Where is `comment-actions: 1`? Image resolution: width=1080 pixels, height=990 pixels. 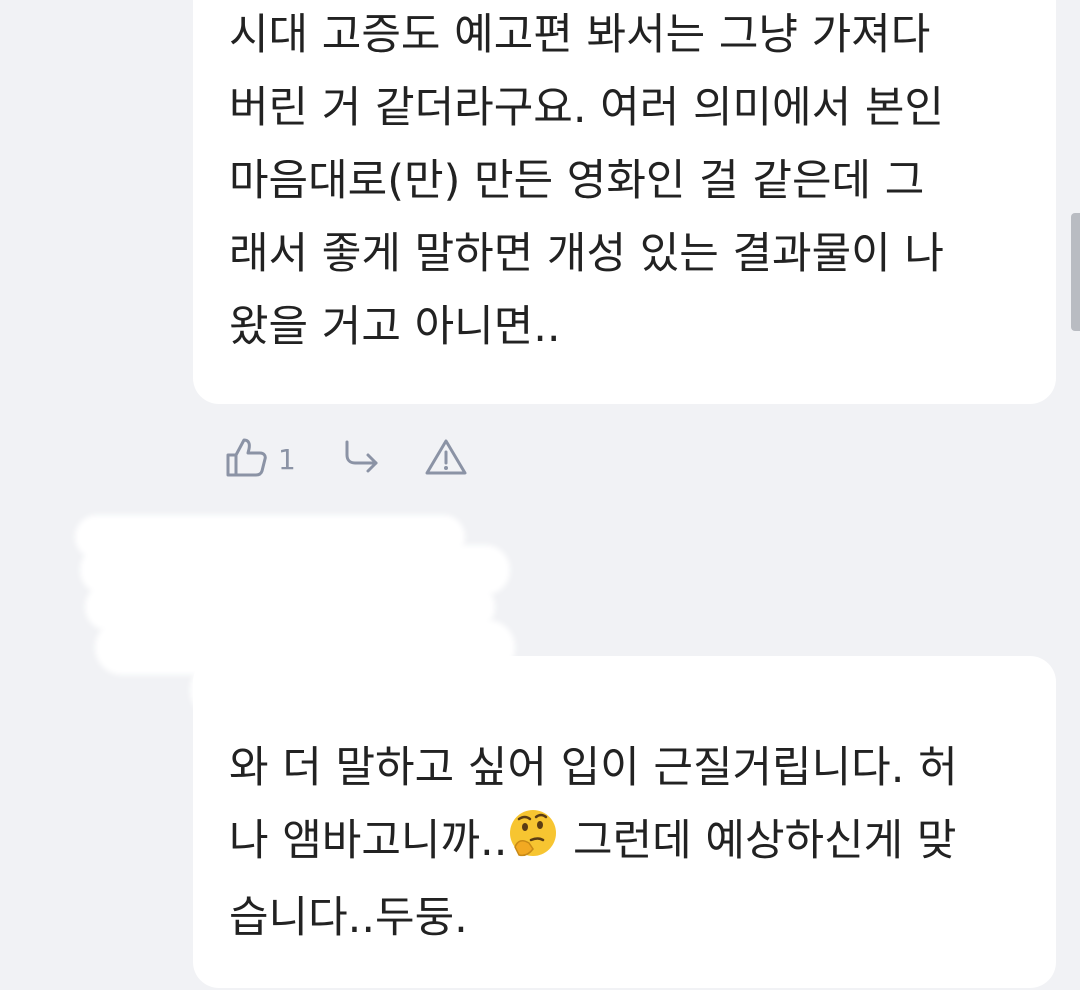
comment-actions: 1 is located at coordinates (346, 459).